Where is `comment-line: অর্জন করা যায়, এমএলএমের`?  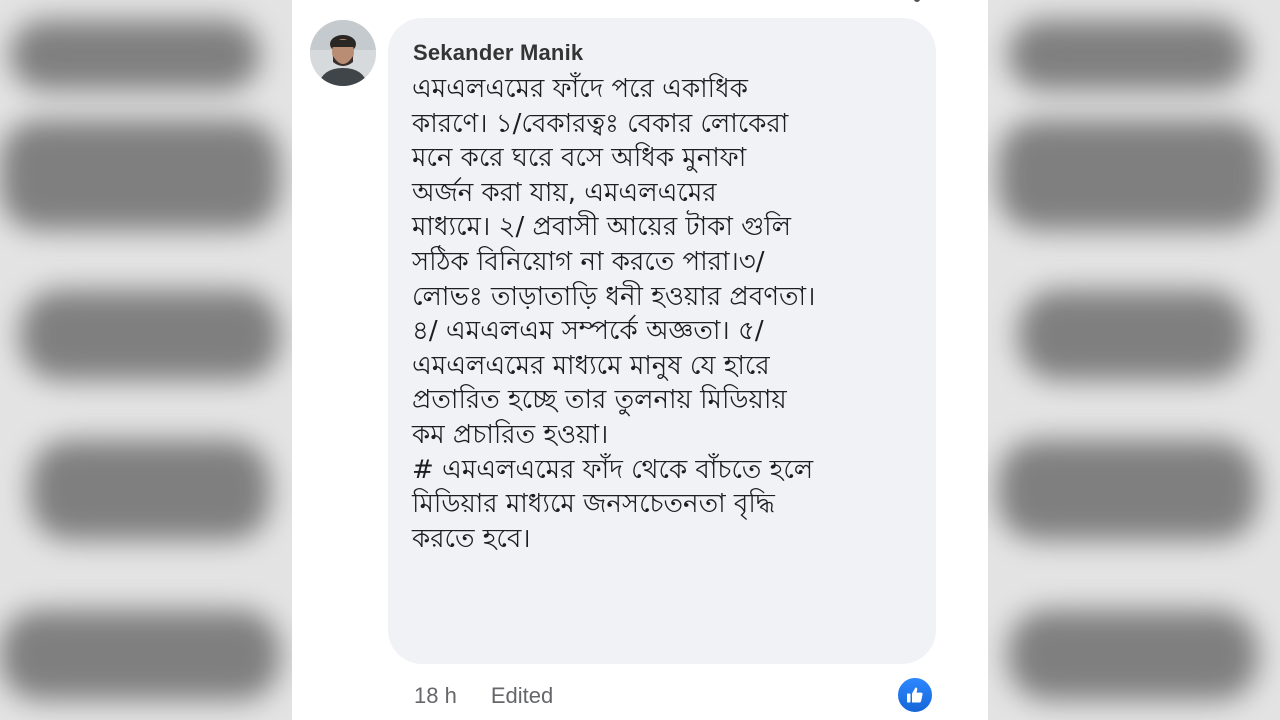 comment-line: অর্জন করা যায়, এমএলএমের is located at coordinates (564, 192).